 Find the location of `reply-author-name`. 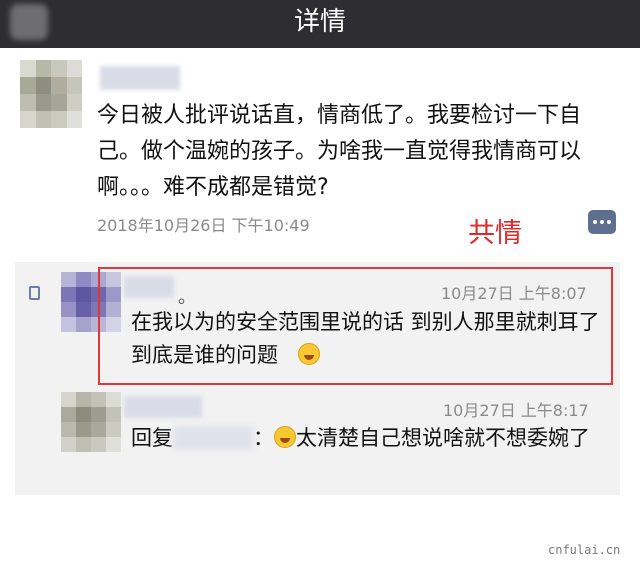

reply-author-name is located at coordinates (163, 407).